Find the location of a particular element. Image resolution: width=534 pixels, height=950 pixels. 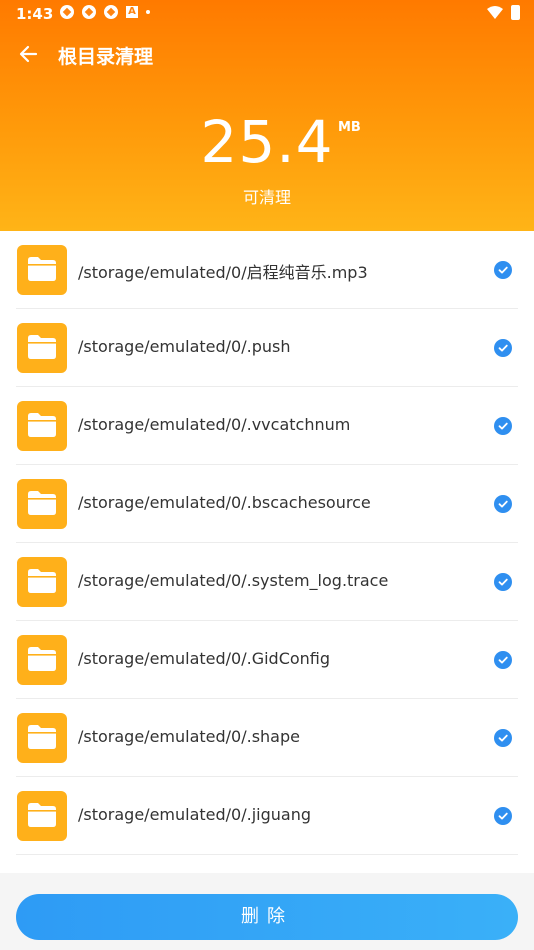

file-path: /storage/emulated/0/.push is located at coordinates (184, 346).